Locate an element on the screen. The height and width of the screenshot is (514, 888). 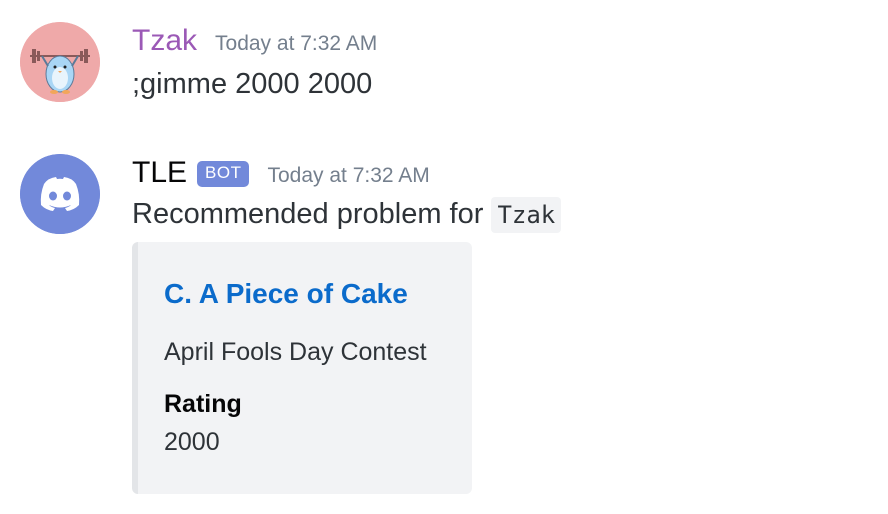
user-avatar is located at coordinates (60, 62).